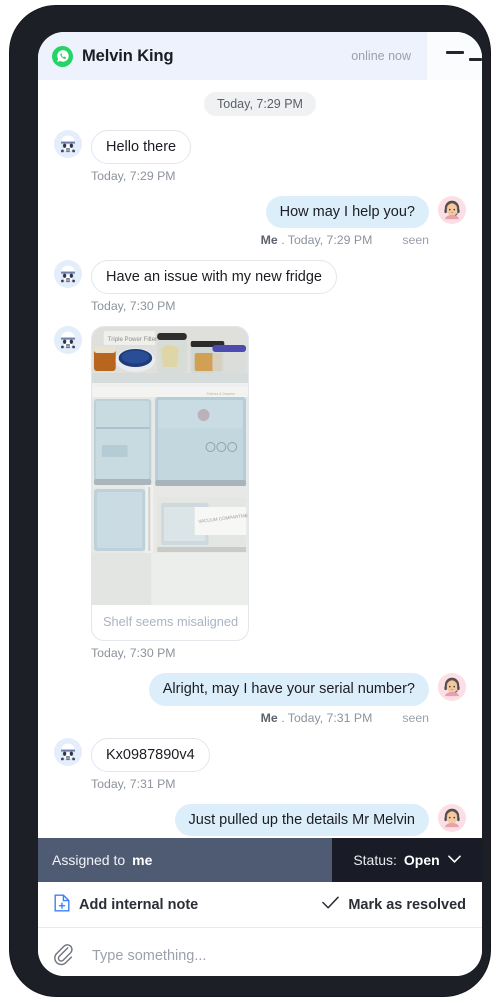 This screenshot has height=1003, width=500. Describe the element at coordinates (141, 147) in the screenshot. I see `message-bubble: Hello there` at that location.